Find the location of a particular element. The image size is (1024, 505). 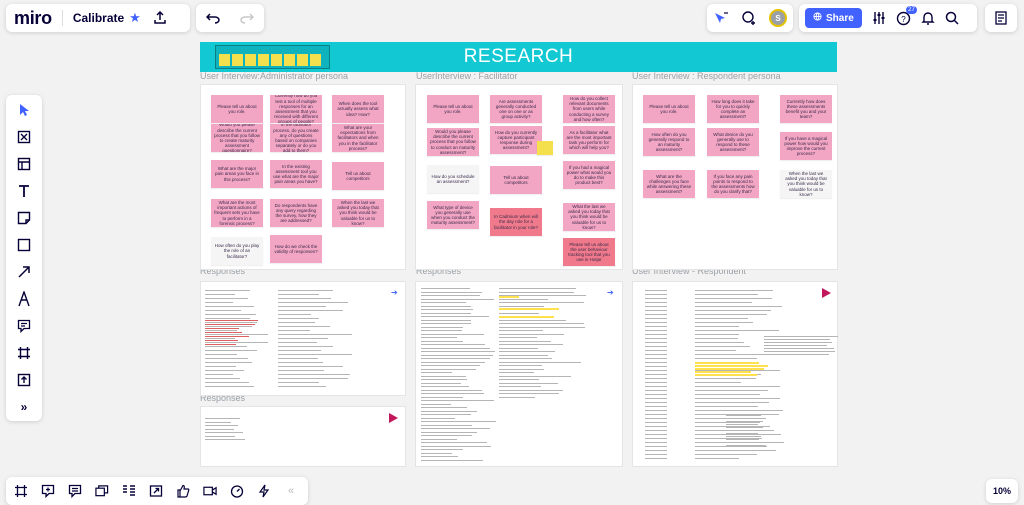

miro-logo: miro is located at coordinates (33, 18).